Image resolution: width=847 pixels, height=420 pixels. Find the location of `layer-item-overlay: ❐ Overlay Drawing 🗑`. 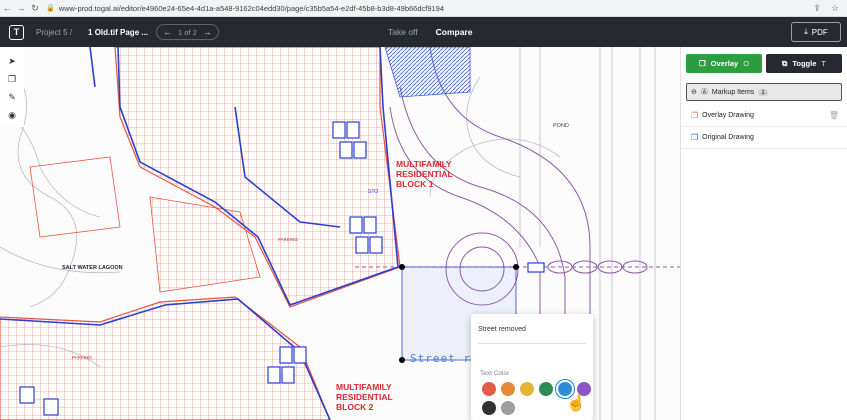

layer-item-overlay: ❐ Overlay Drawing 🗑 is located at coordinates (764, 116).